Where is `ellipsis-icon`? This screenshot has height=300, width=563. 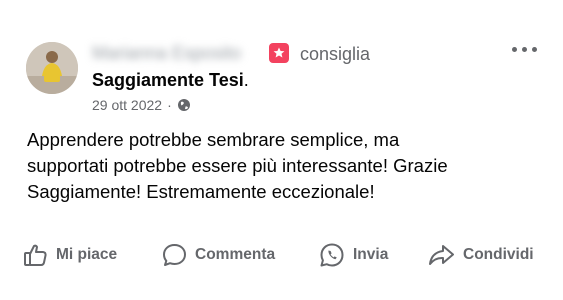
ellipsis-icon is located at coordinates (525, 49).